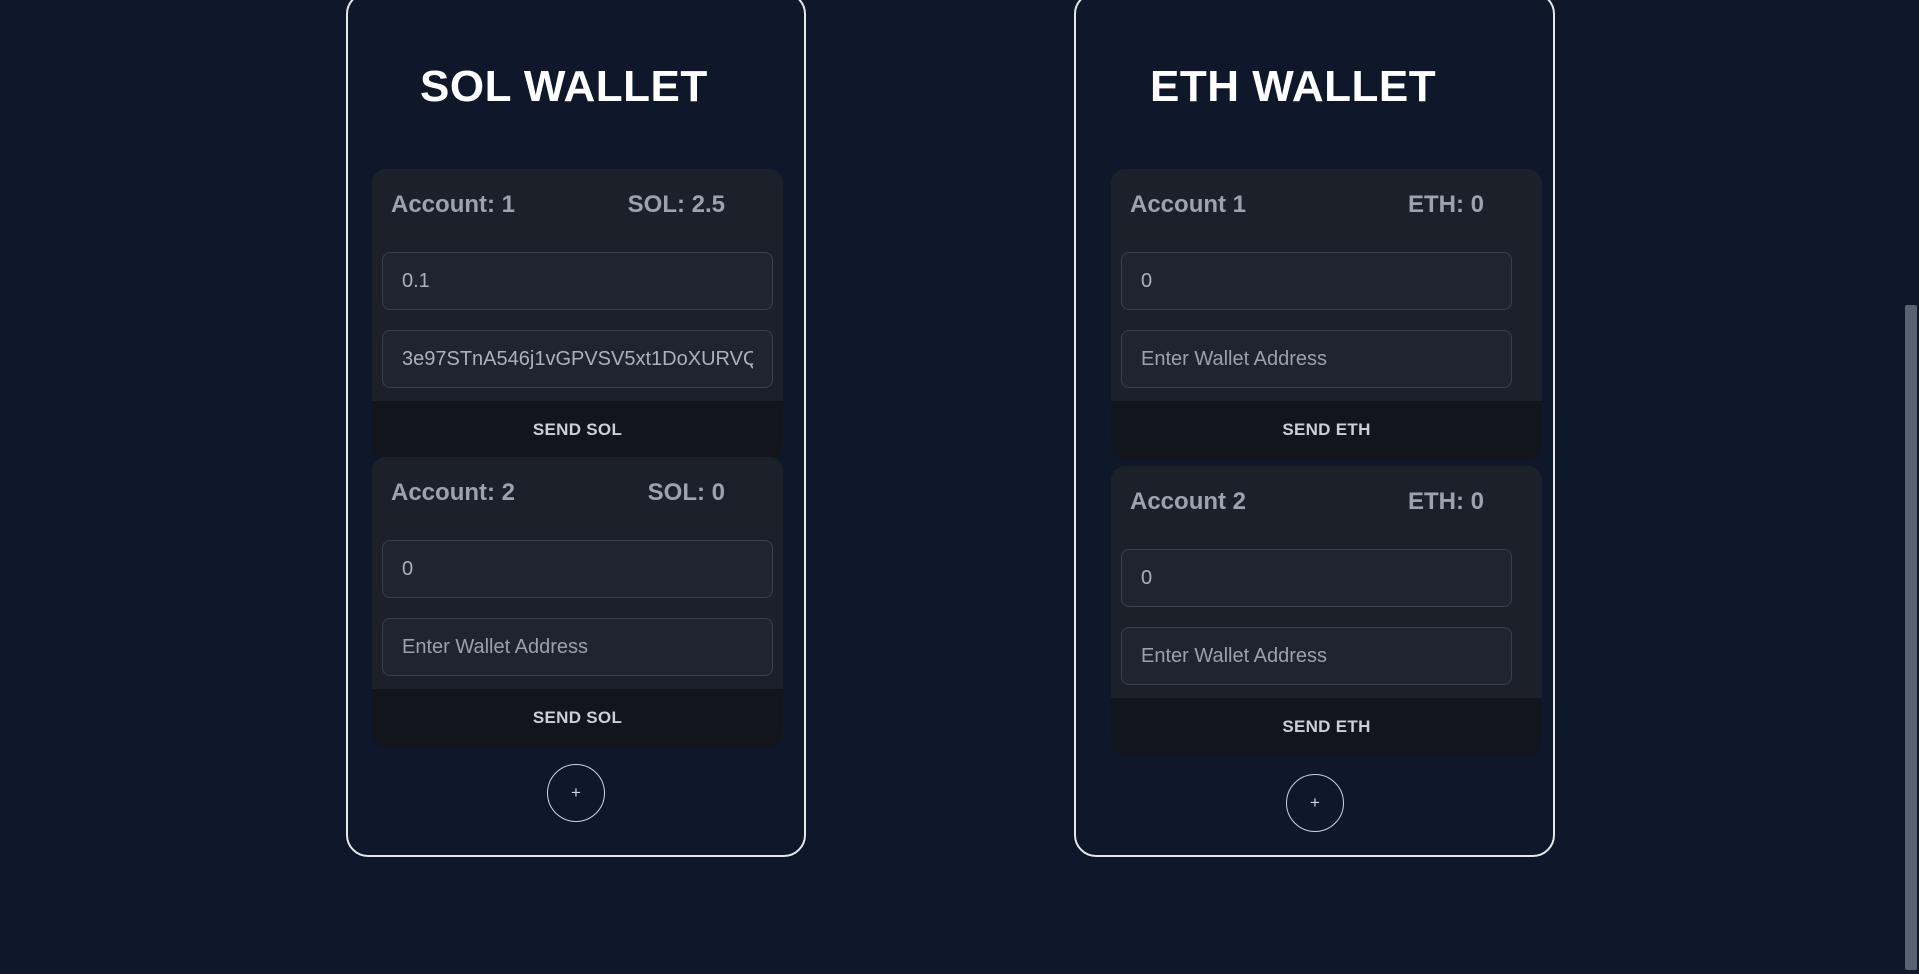 The image size is (1919, 974). What do you see at coordinates (1326, 727) in the screenshot?
I see `eth-account-2-send-button: SEND ETH` at bounding box center [1326, 727].